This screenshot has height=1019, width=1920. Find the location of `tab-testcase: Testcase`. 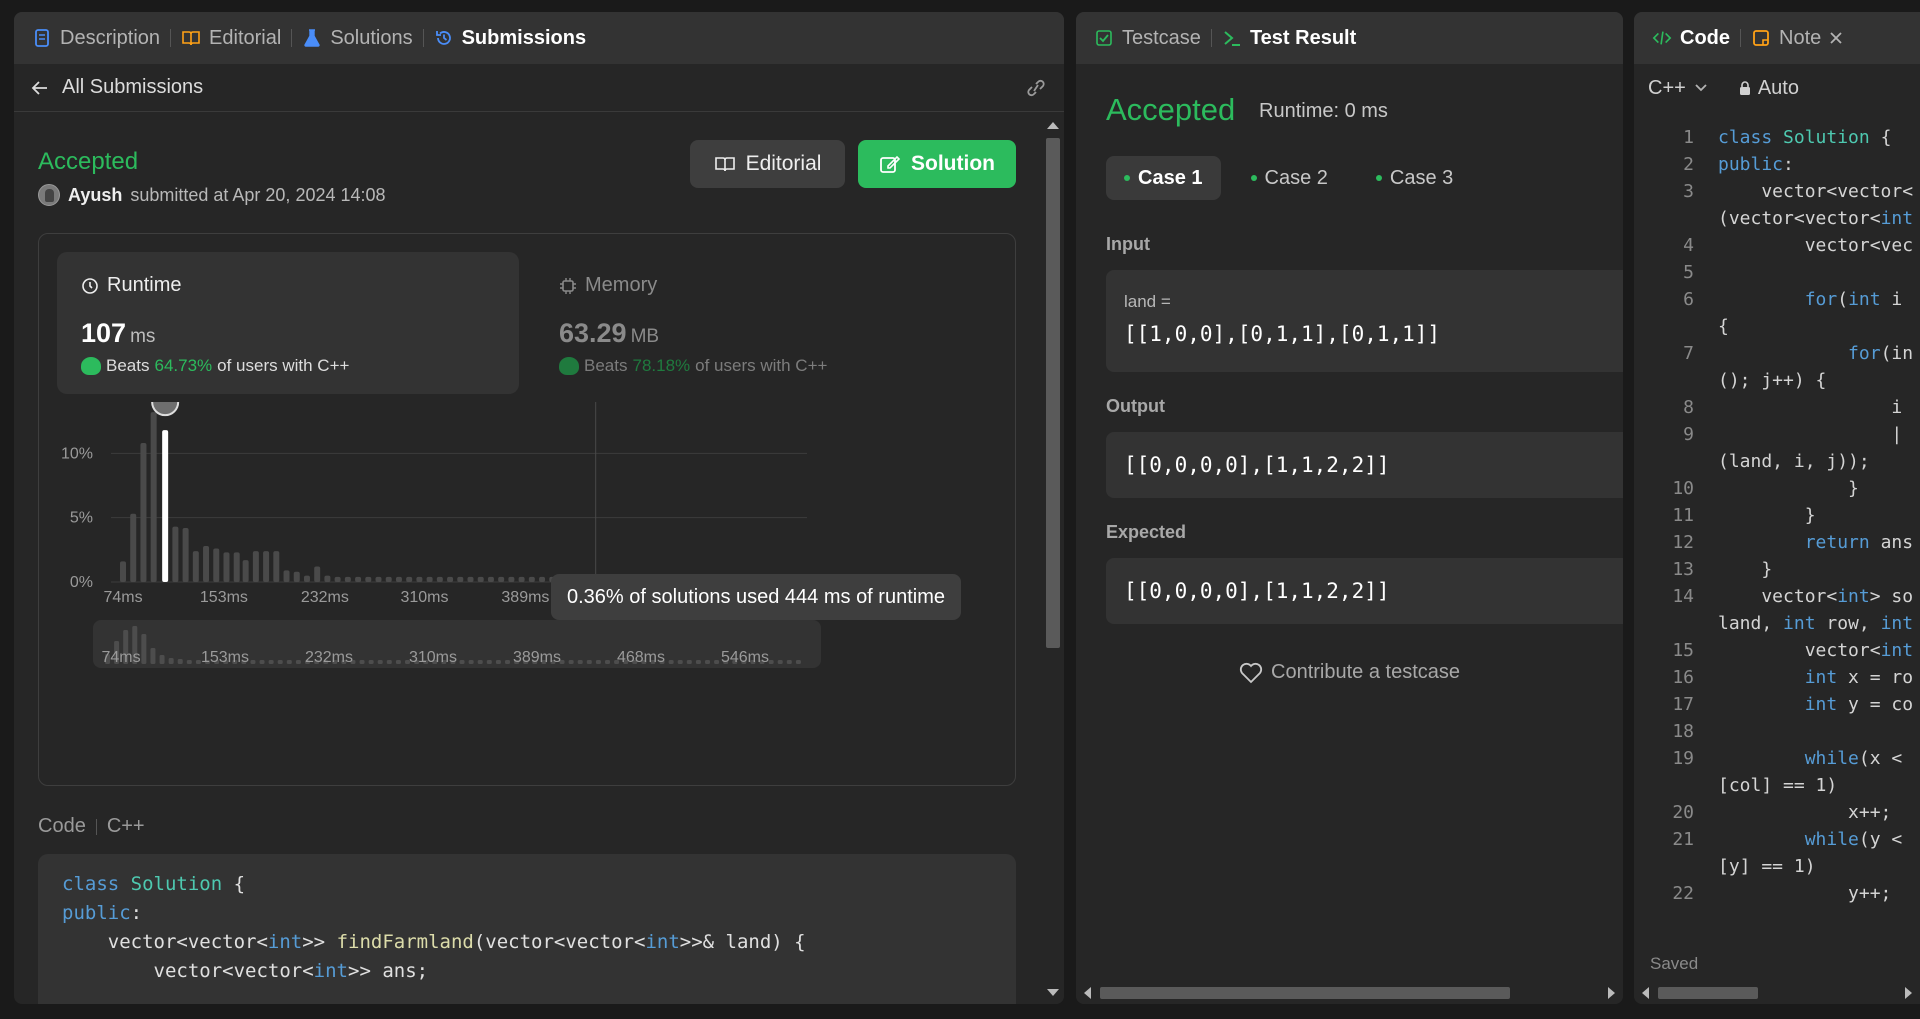

tab-testcase: Testcase is located at coordinates (1147, 38).